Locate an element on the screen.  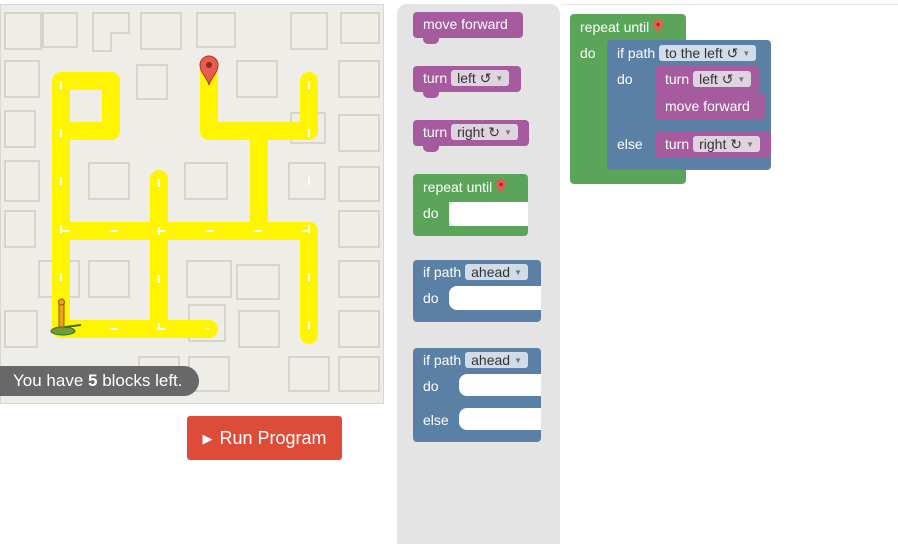
workspace-turn-right-block: turn right ↻ ▼ is located at coordinates (713, 144).